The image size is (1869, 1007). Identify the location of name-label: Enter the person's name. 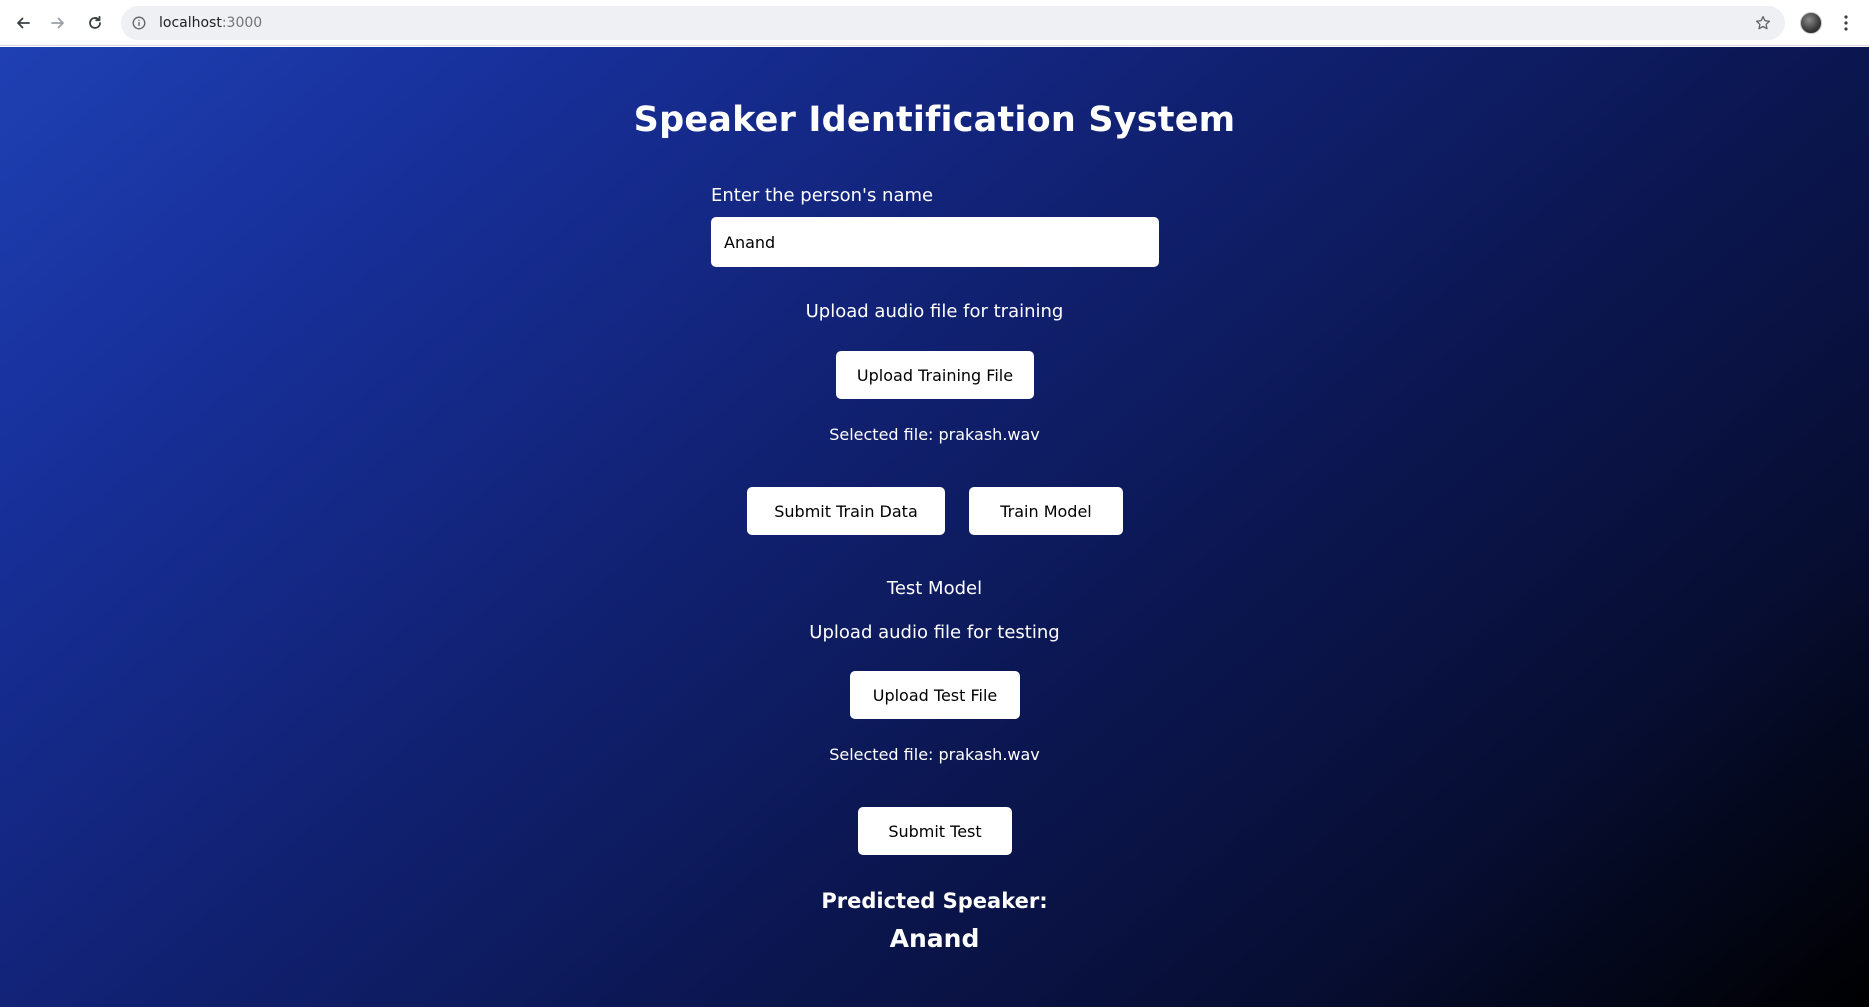
(822, 195).